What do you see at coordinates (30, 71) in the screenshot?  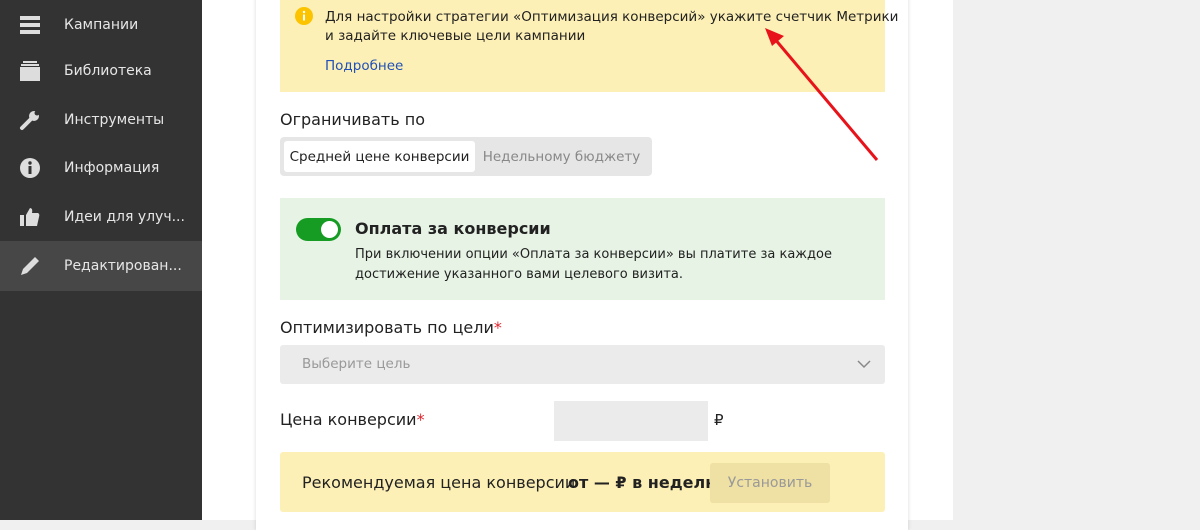 I see `library-icon` at bounding box center [30, 71].